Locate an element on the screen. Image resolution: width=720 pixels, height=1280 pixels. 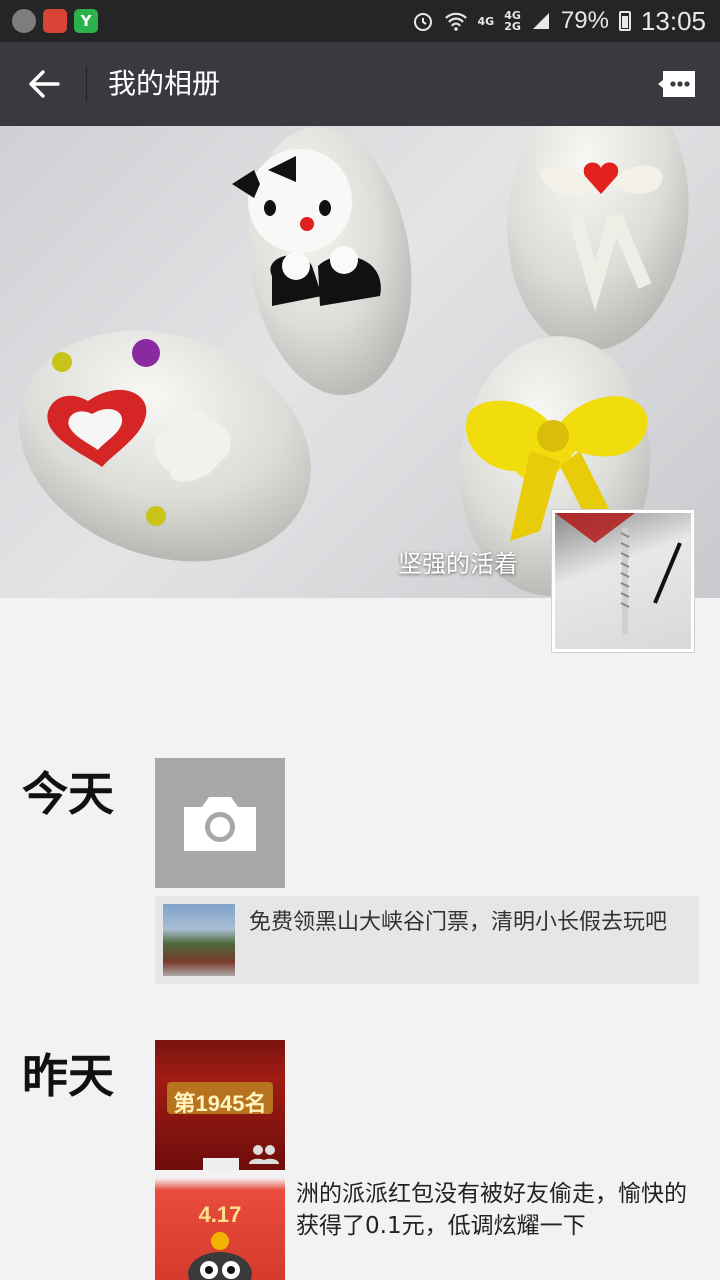
shared-link-card: 免费领黑山大峡谷门票，清明小长假去玩吧 is located at coordinates (427, 940).